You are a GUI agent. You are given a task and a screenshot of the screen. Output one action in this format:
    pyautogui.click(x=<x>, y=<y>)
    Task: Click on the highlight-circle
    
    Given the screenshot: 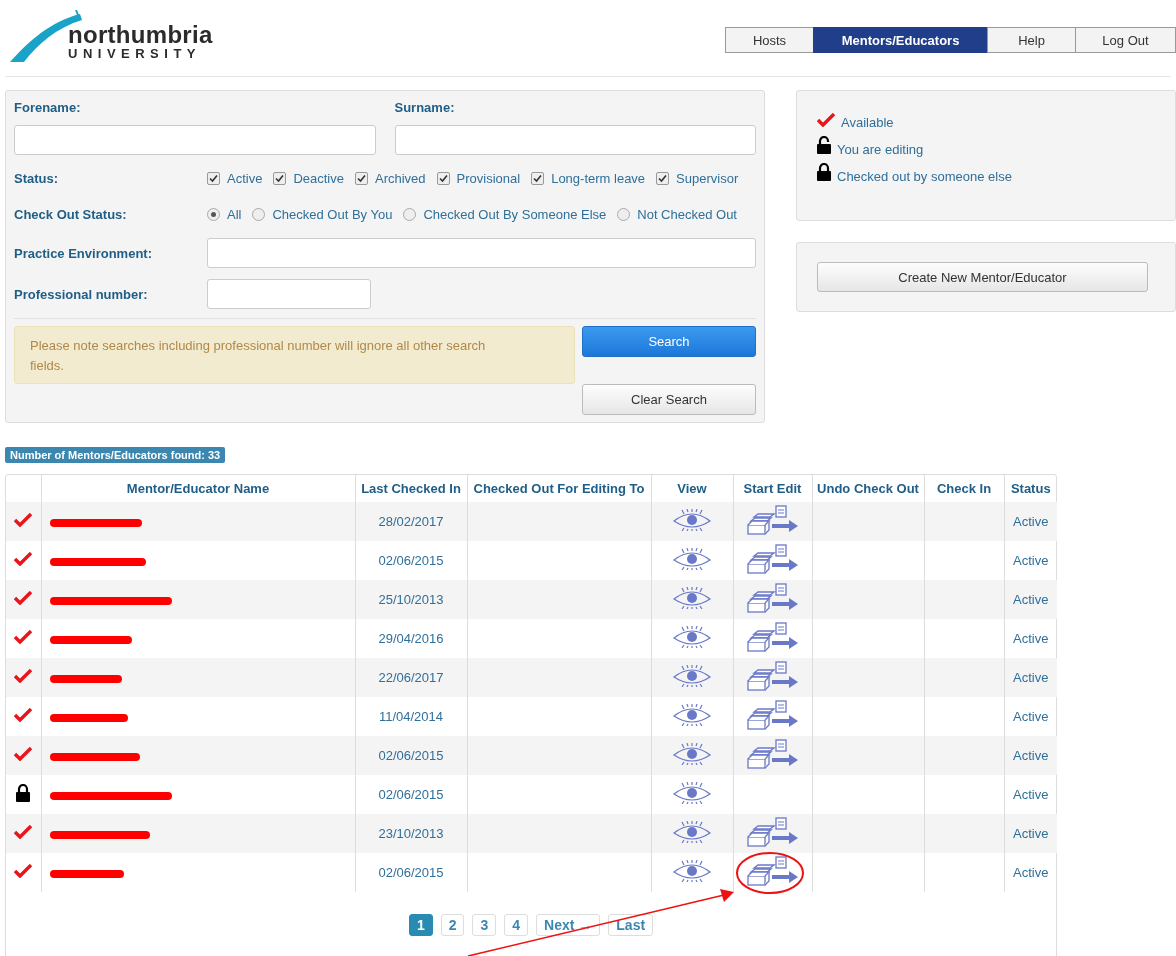 What is the action you would take?
    pyautogui.click(x=770, y=873)
    